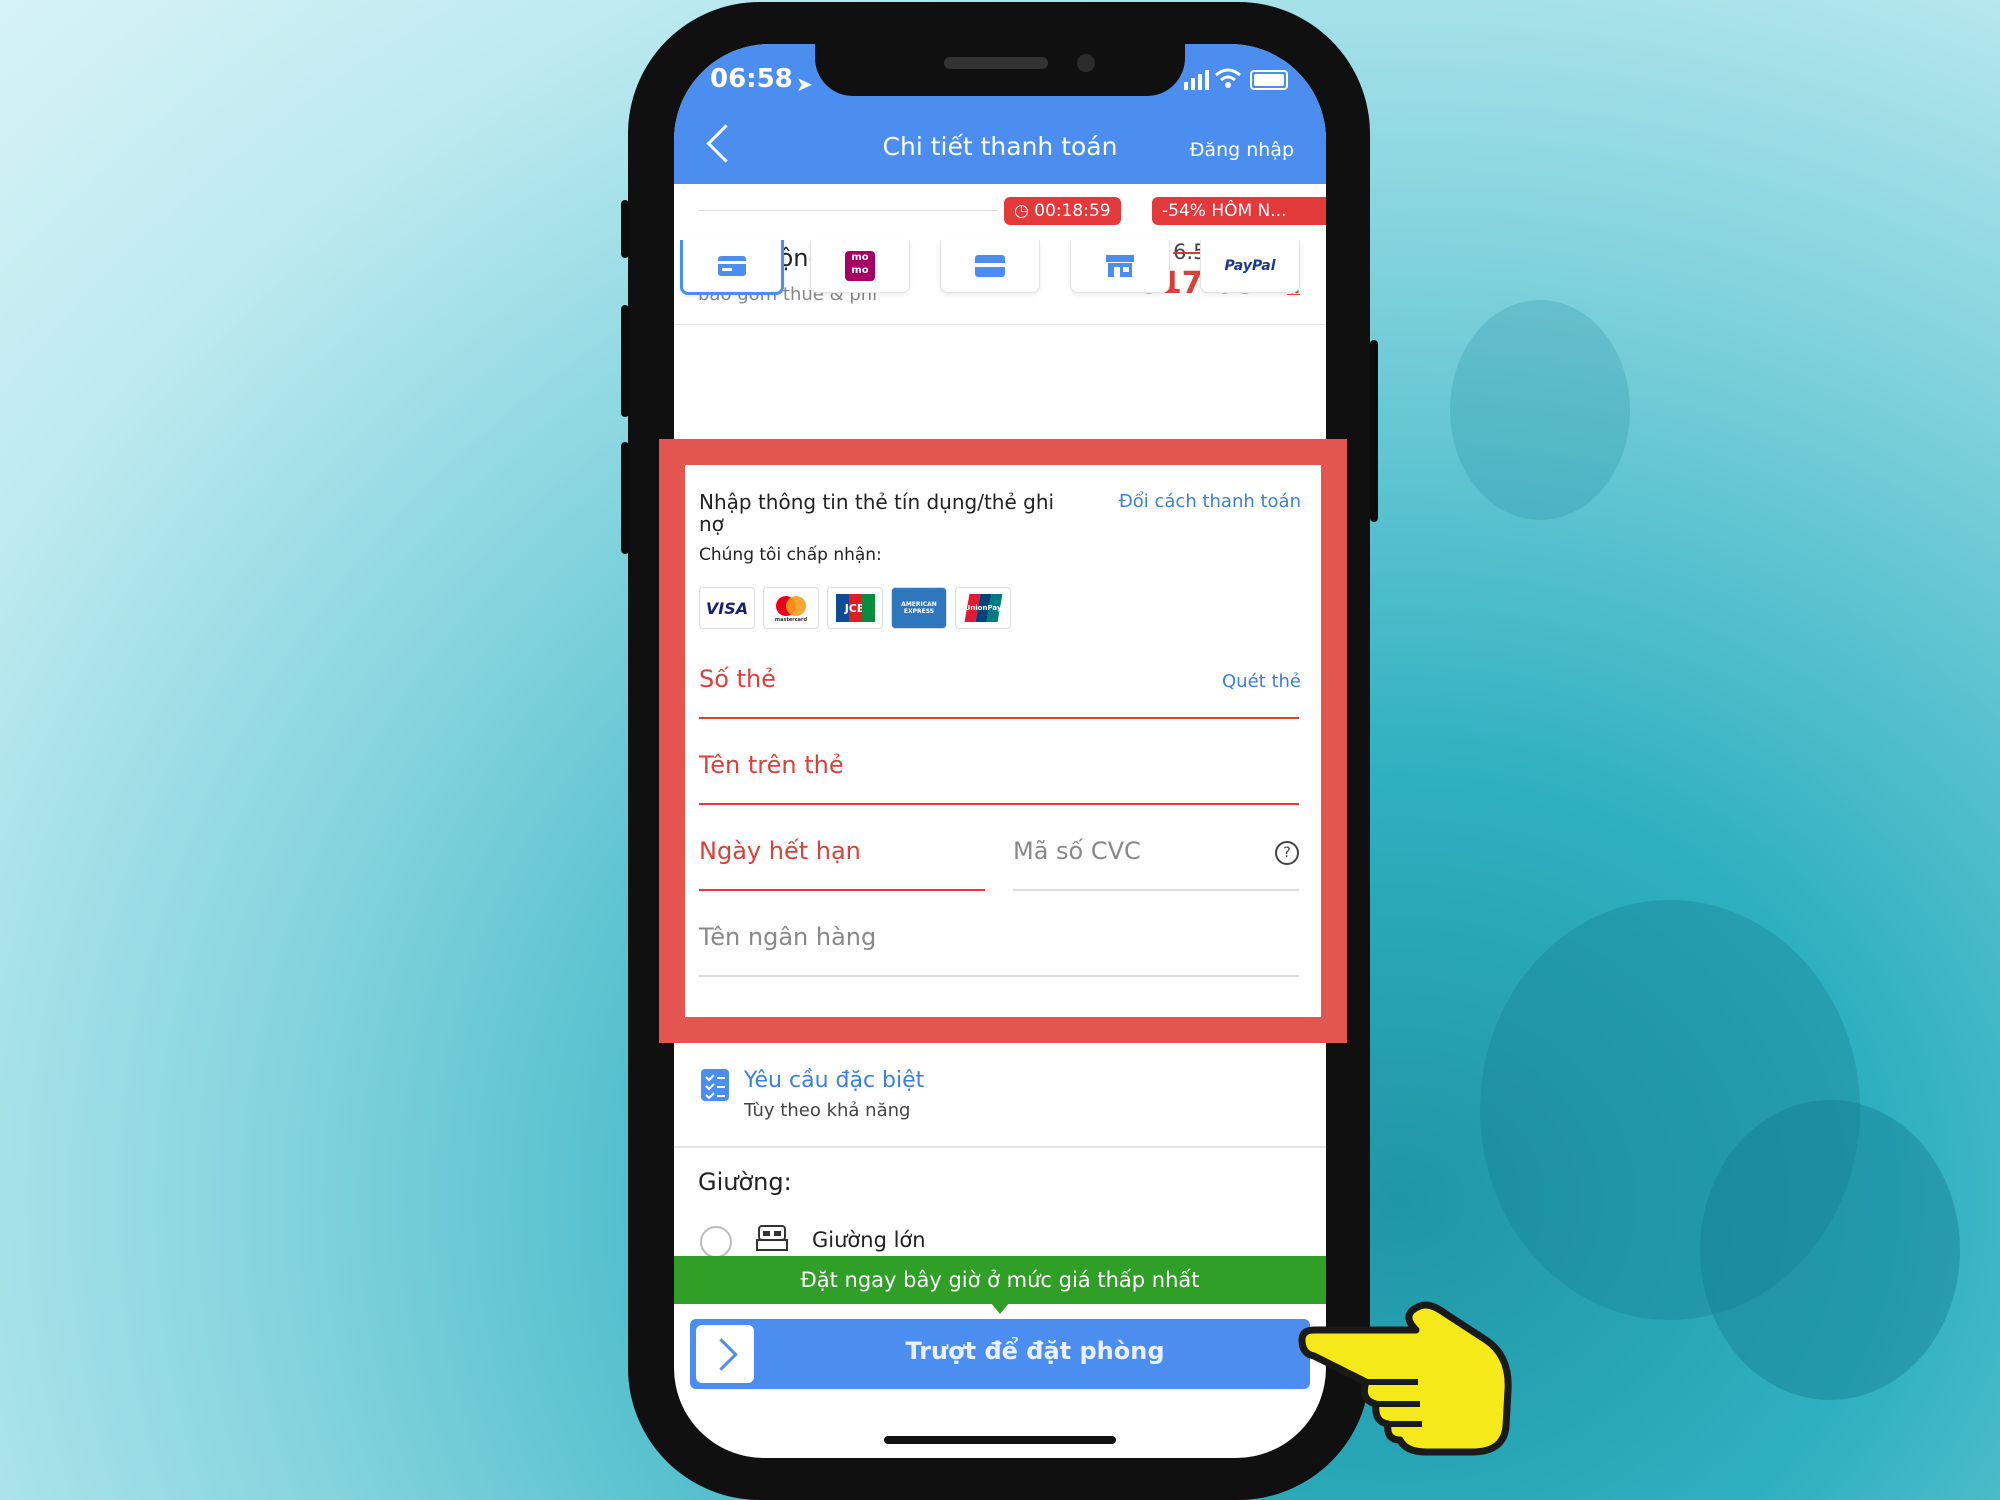 The image size is (2000, 1500). I want to click on chevron-right-icon, so click(721, 1354).